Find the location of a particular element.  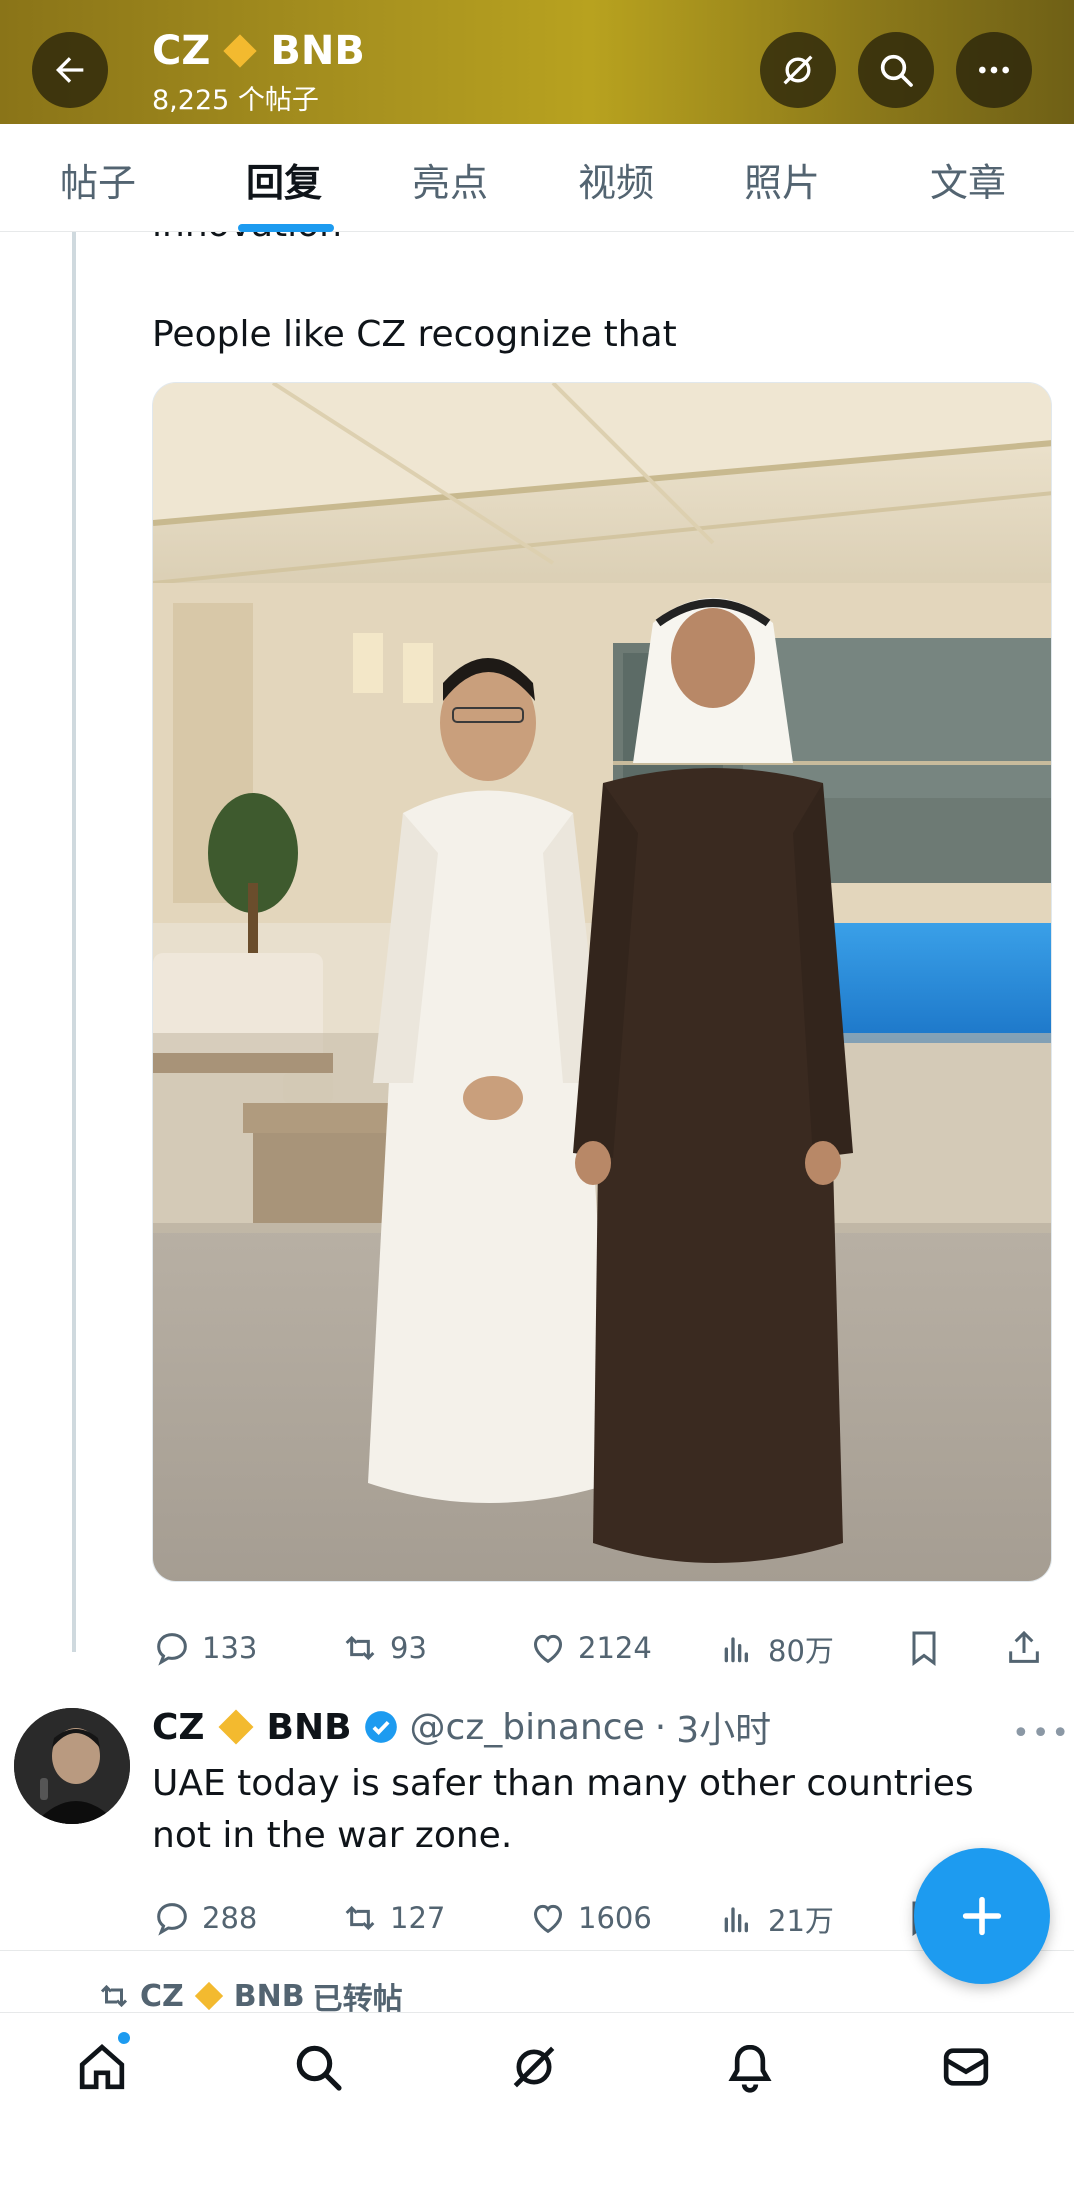

tab-videos: 视频 is located at coordinates (616, 179).